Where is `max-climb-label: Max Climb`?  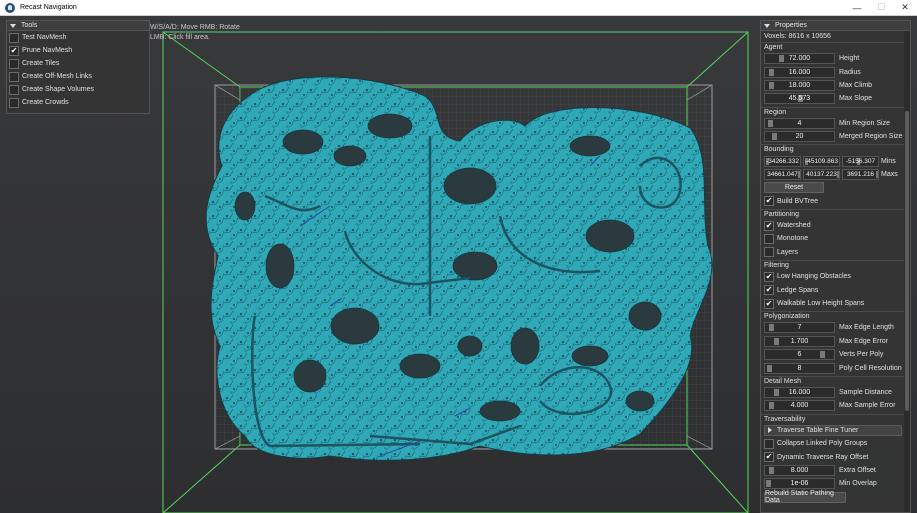 max-climb-label: Max Climb is located at coordinates (856, 85).